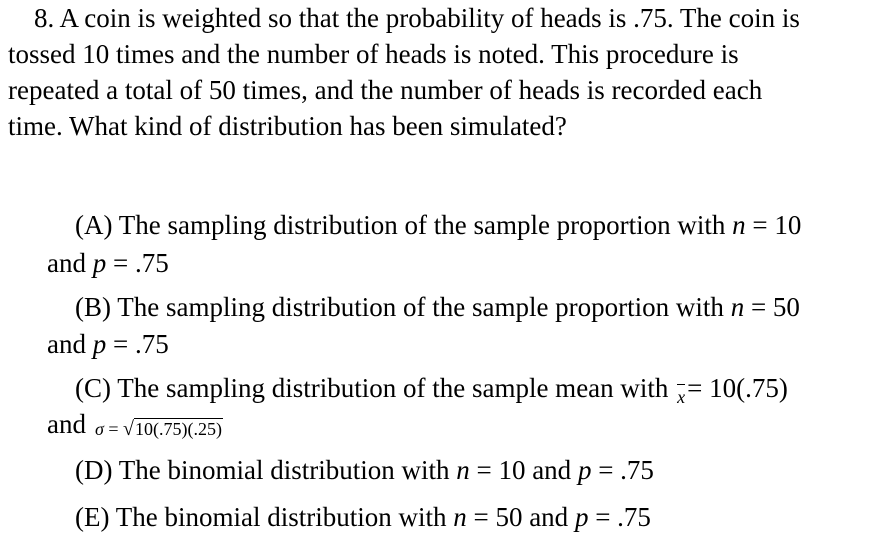 This screenshot has width=885, height=538. I want to click on choice-b-line-2: and p = .75, so click(108, 344).